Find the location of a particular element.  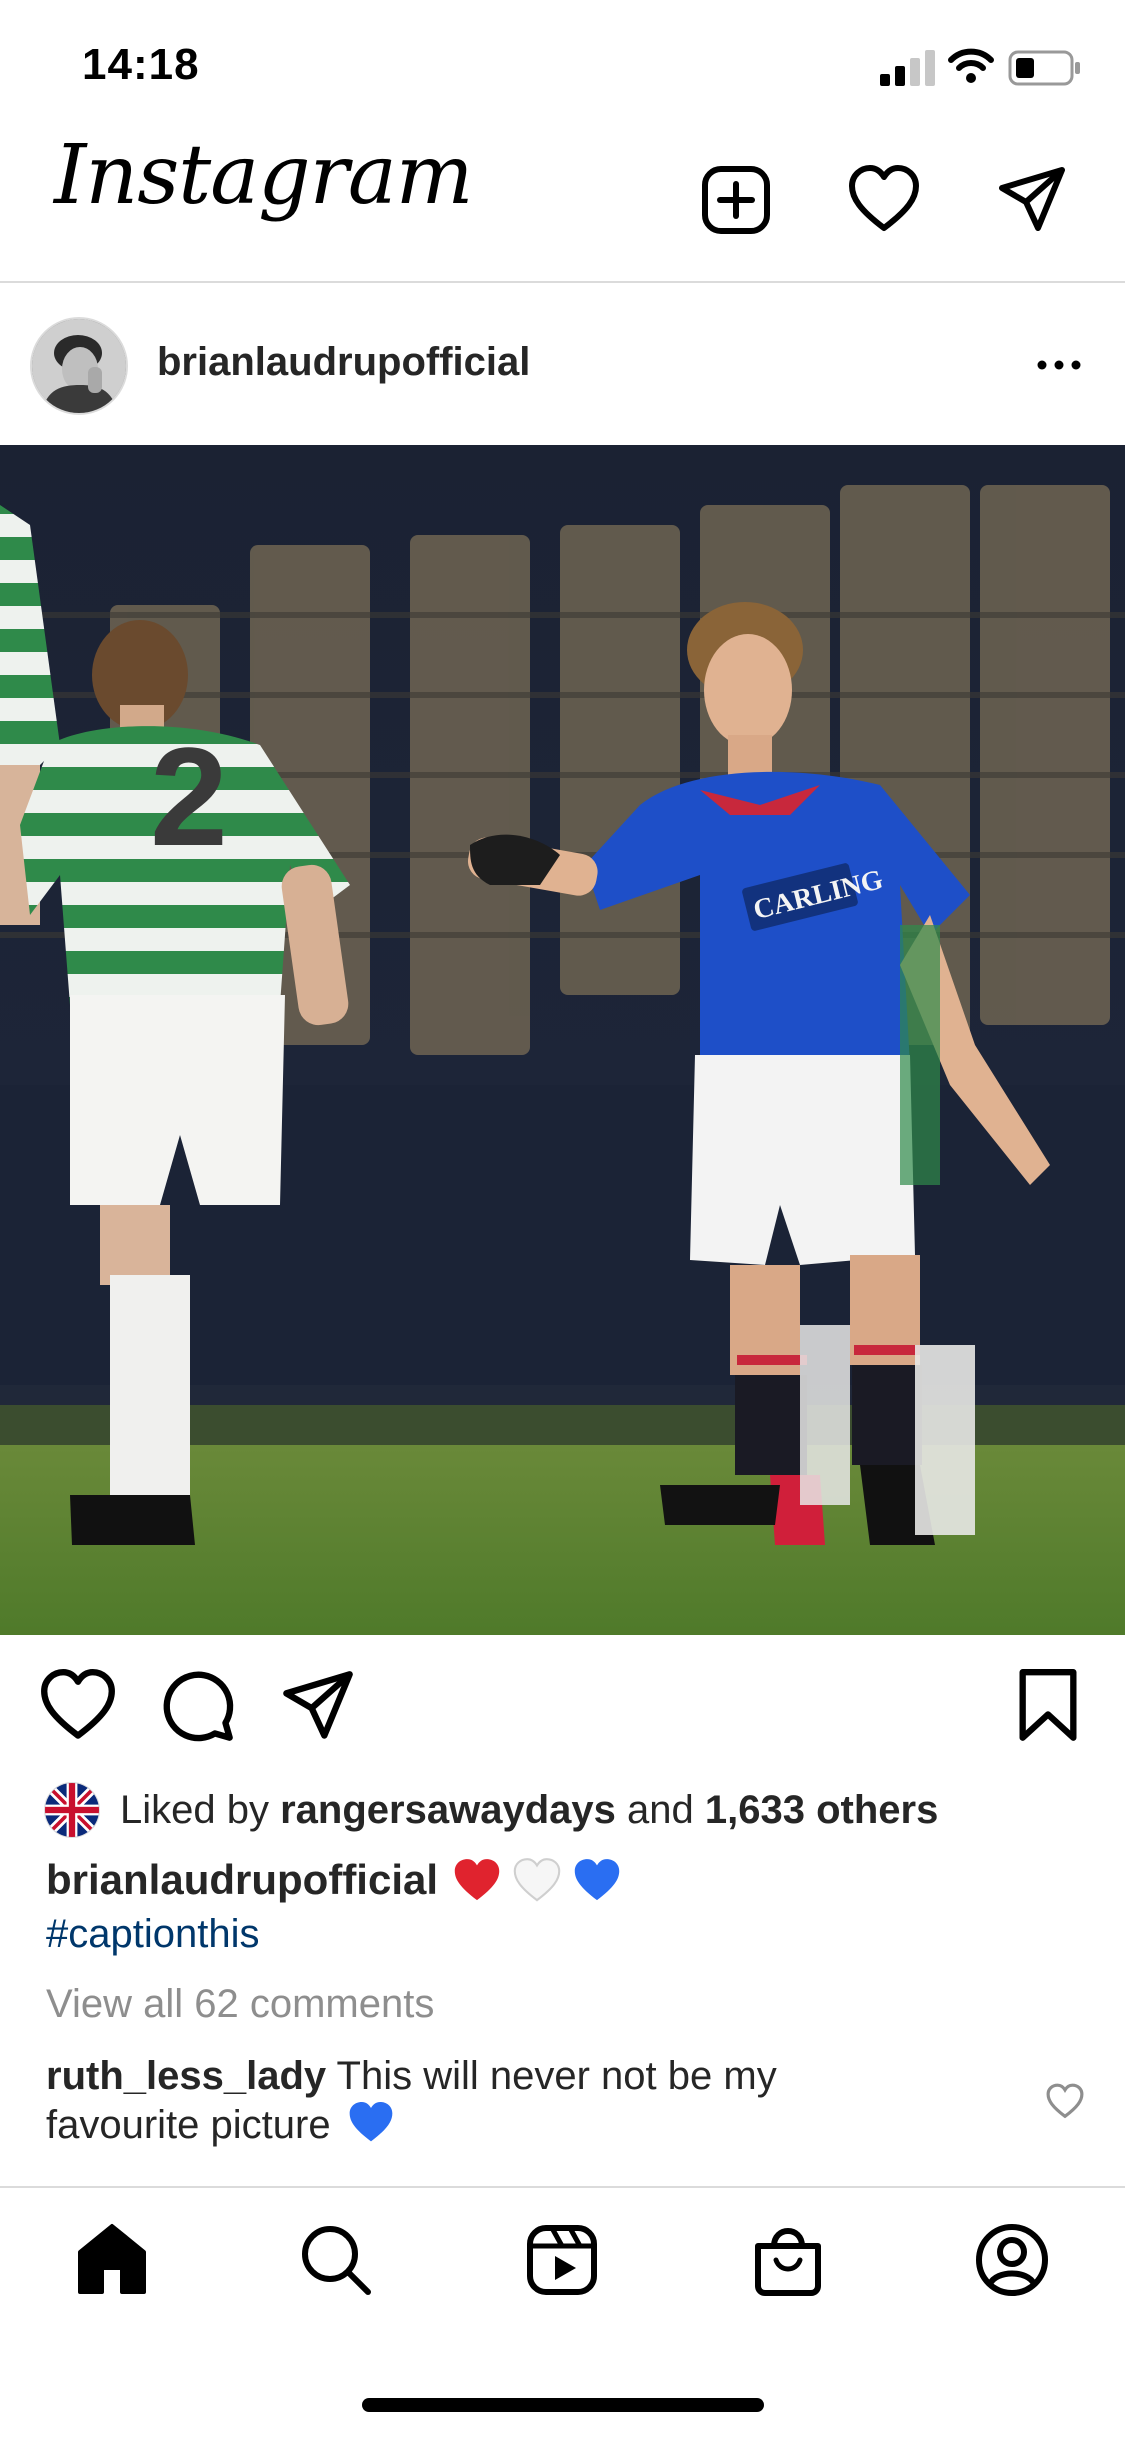

likes-and: and is located at coordinates (660, 1809).